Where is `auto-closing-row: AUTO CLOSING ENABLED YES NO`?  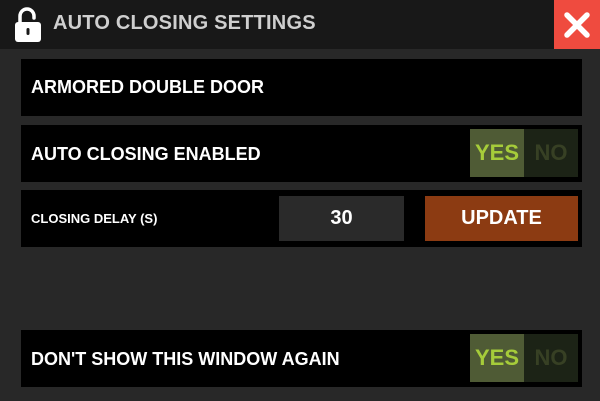 auto-closing-row: AUTO CLOSING ENABLED YES NO is located at coordinates (301, 153).